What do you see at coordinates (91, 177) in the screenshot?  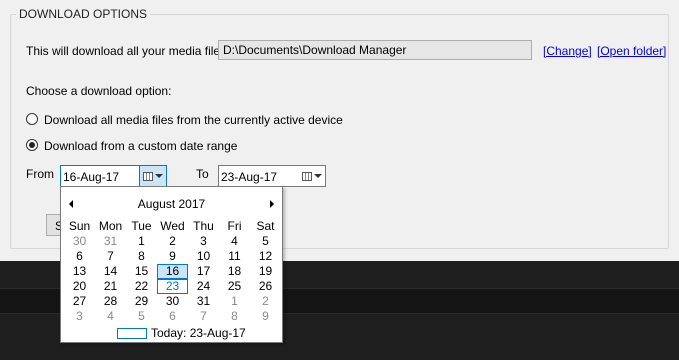 I see `from-date-value: 16-Aug-17` at bounding box center [91, 177].